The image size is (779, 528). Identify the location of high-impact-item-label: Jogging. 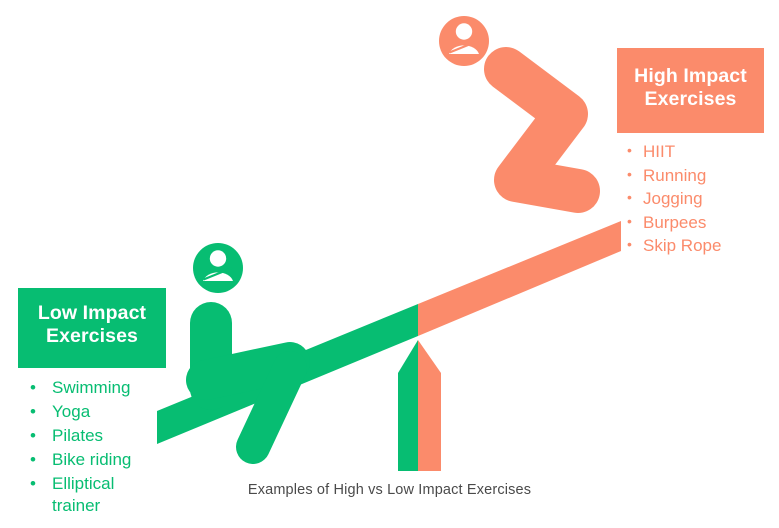
(673, 199).